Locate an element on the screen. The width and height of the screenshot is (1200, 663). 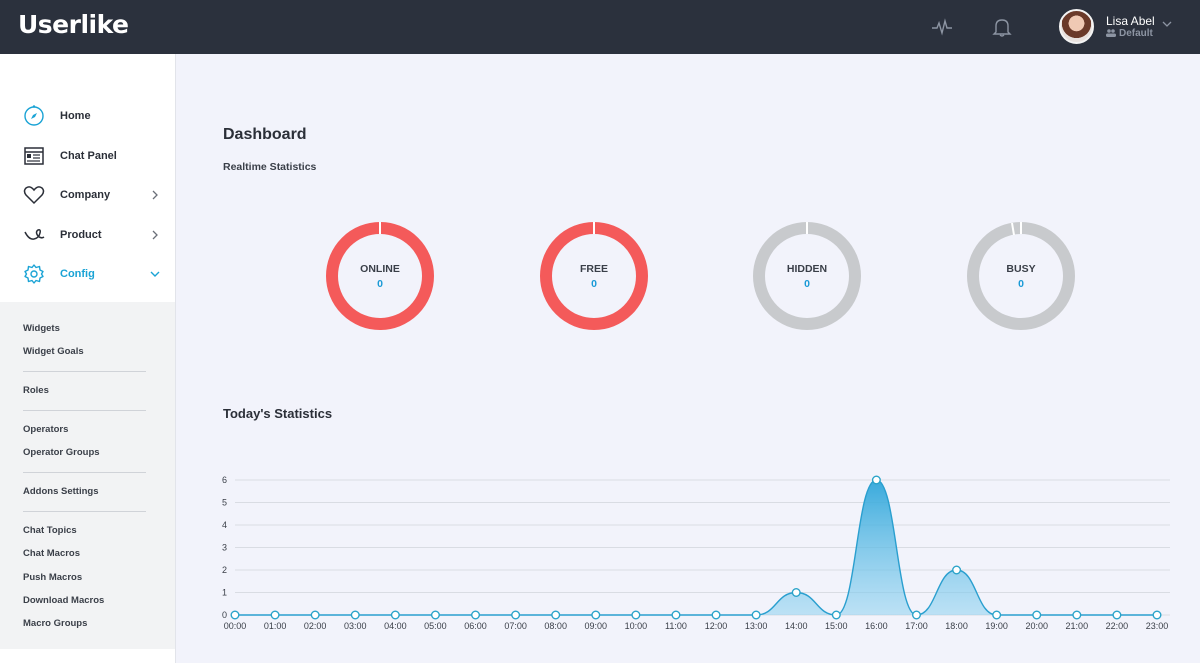
user-role-label: Default is located at coordinates (1136, 33).